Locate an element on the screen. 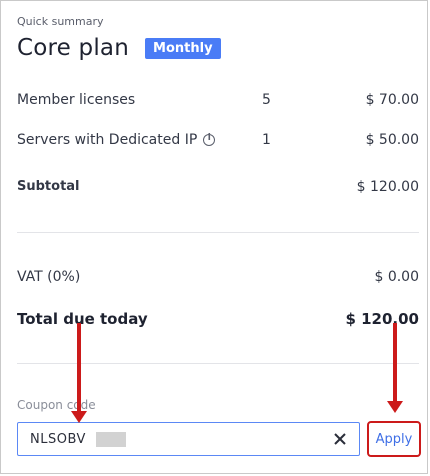  summary-eyebrow: Quick summary is located at coordinates (60, 21).